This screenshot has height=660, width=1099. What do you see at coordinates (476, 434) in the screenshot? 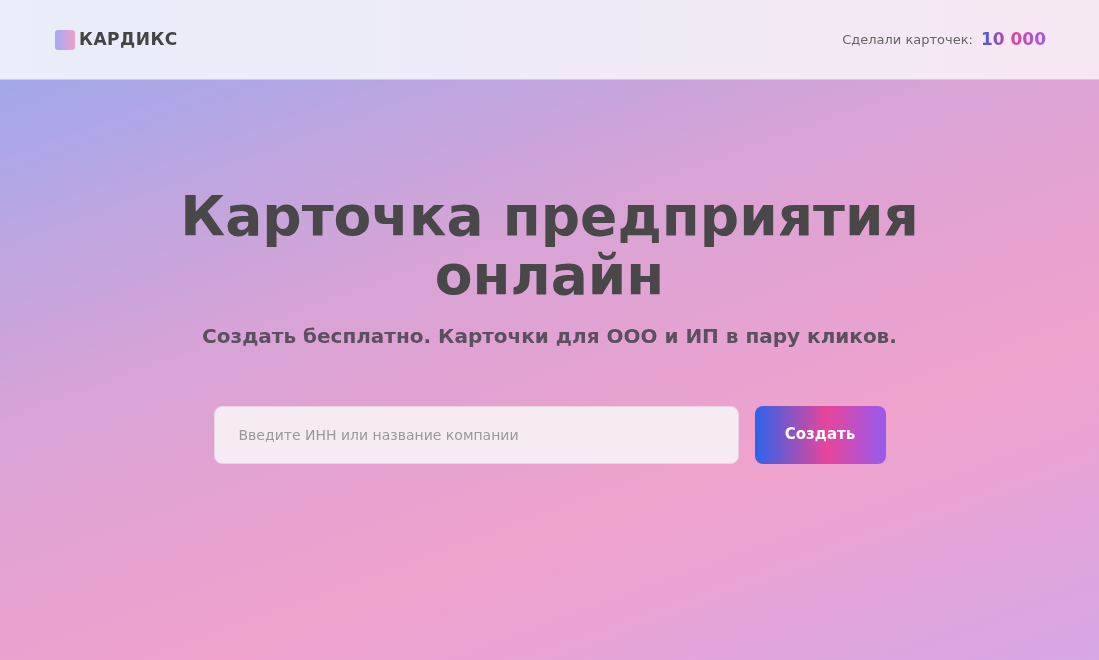
I see `company-search-field: Введите ИНН или название компании` at bounding box center [476, 434].